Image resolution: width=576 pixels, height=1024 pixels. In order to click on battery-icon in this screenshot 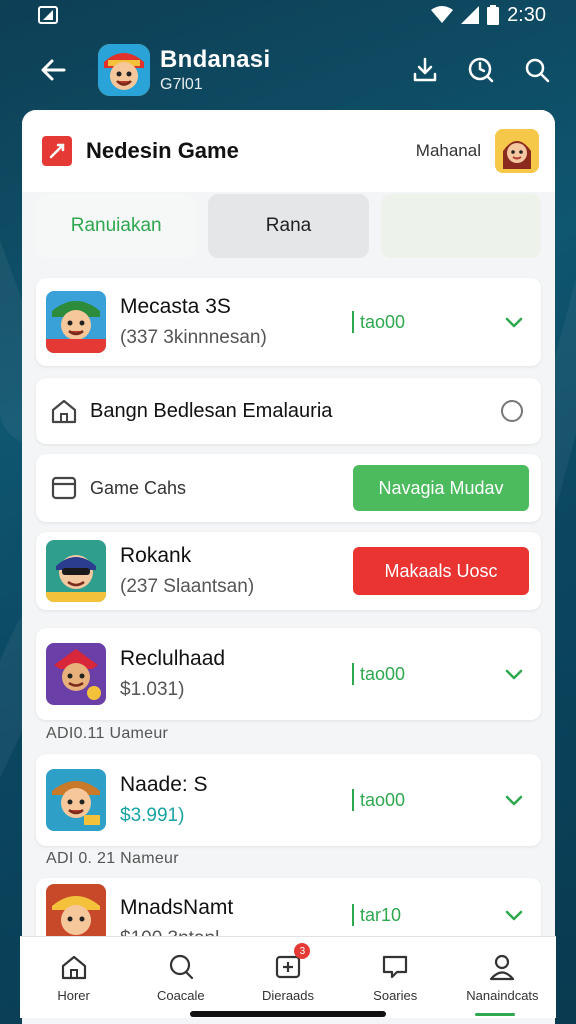, I will do `click(493, 15)`.